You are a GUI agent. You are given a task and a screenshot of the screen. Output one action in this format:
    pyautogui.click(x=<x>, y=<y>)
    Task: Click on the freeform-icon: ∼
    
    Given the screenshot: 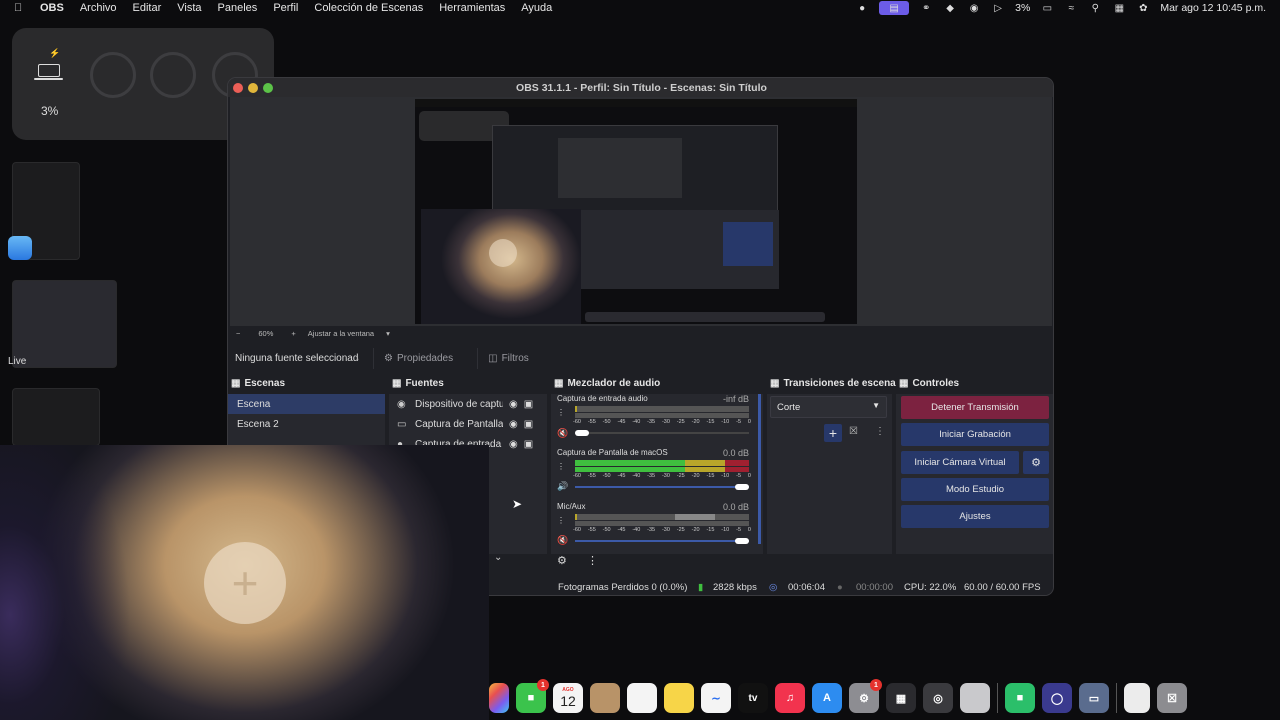 What is the action you would take?
    pyautogui.click(x=716, y=698)
    